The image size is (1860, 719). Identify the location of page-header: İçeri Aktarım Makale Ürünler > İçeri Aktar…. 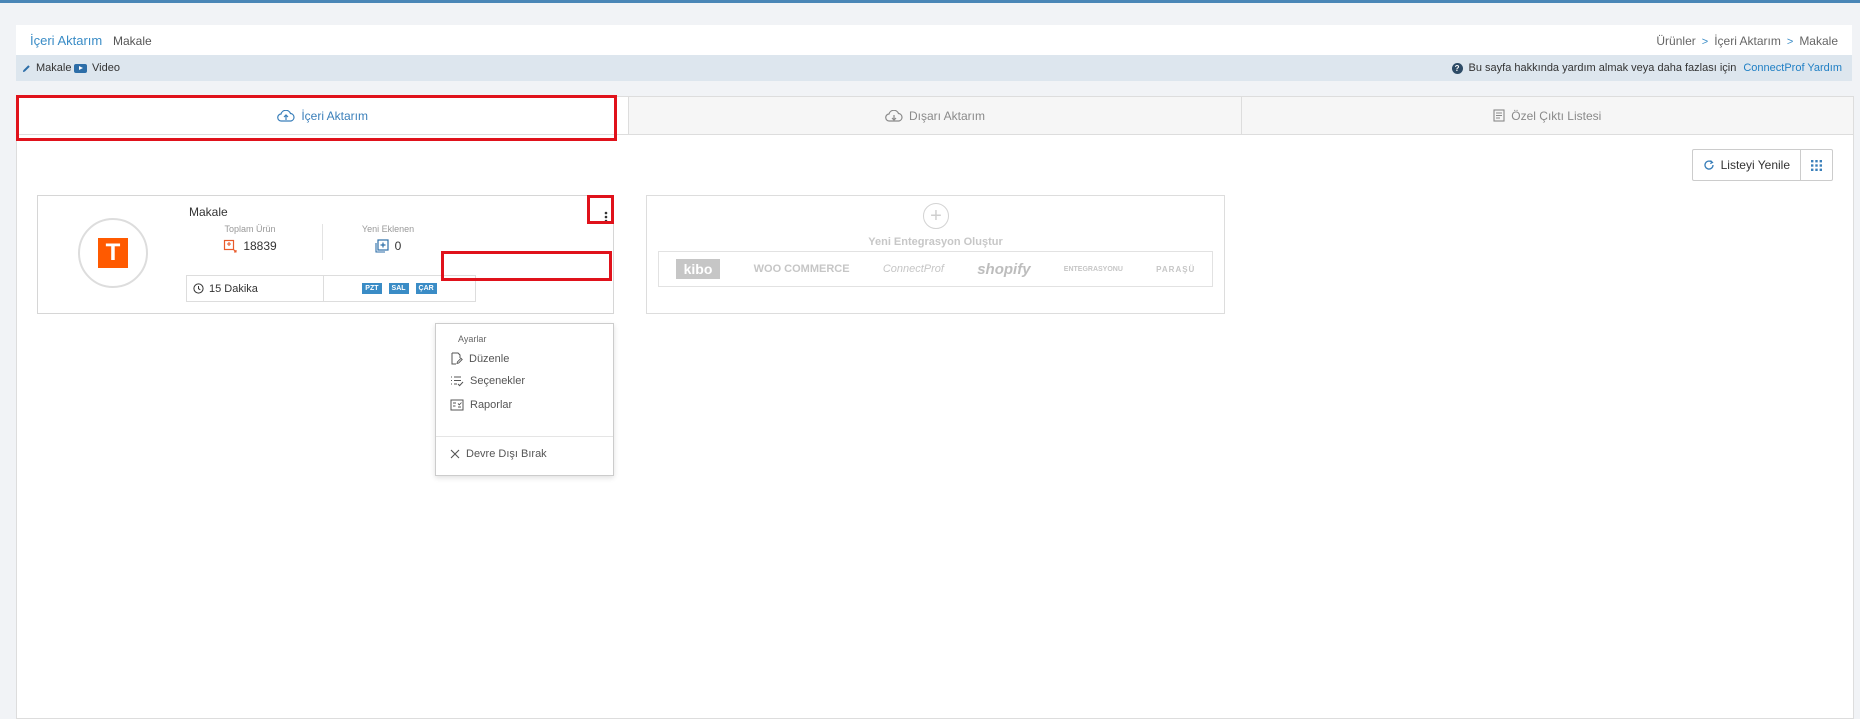
(934, 40).